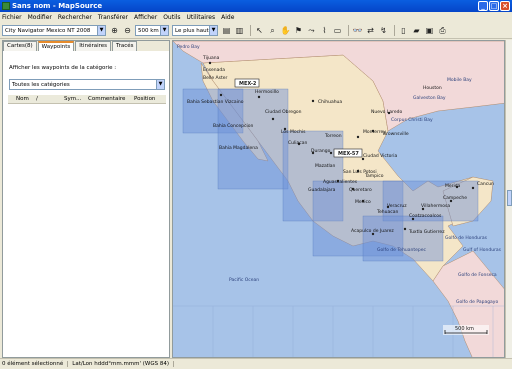 The width and height of the screenshot is (512, 369). What do you see at coordinates (188, 47) in the screenshot?
I see `map-label: Pedro Bay` at bounding box center [188, 47].